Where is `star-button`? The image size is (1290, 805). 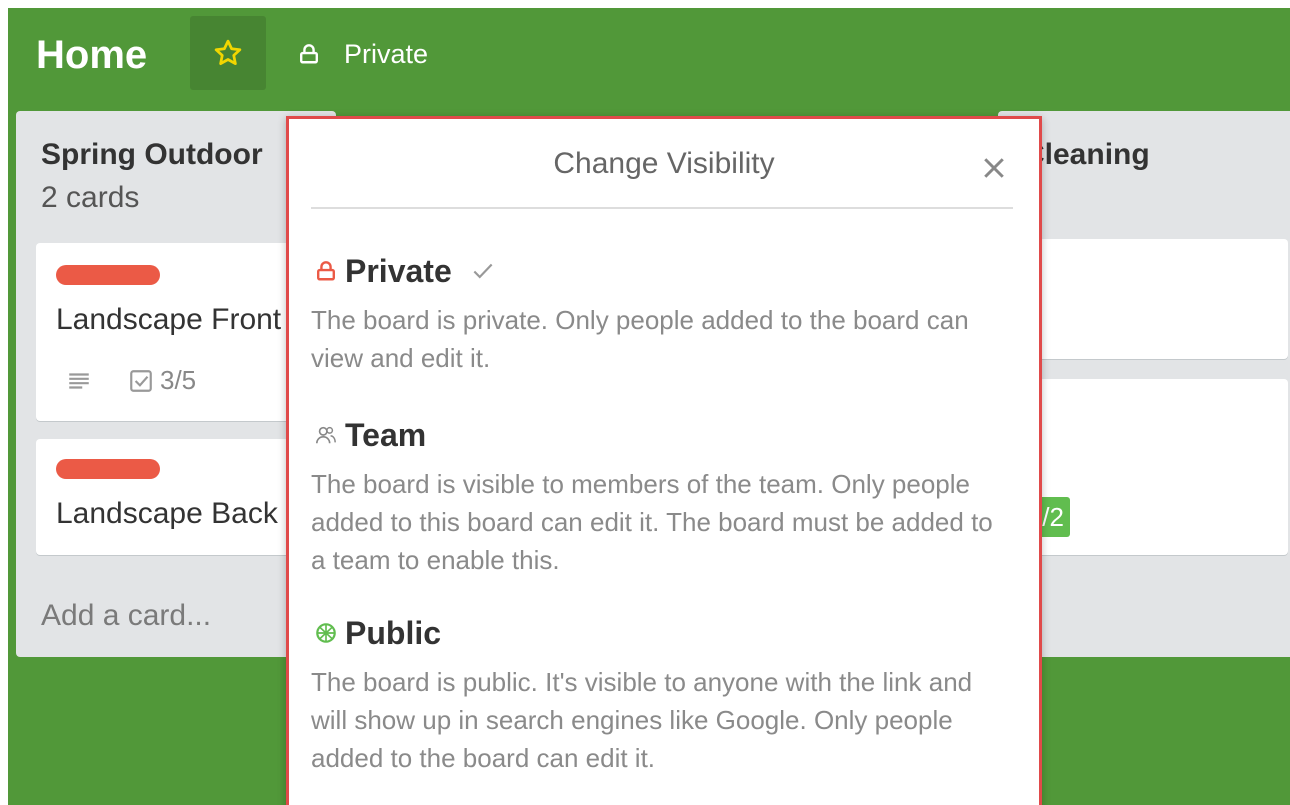 star-button is located at coordinates (228, 53).